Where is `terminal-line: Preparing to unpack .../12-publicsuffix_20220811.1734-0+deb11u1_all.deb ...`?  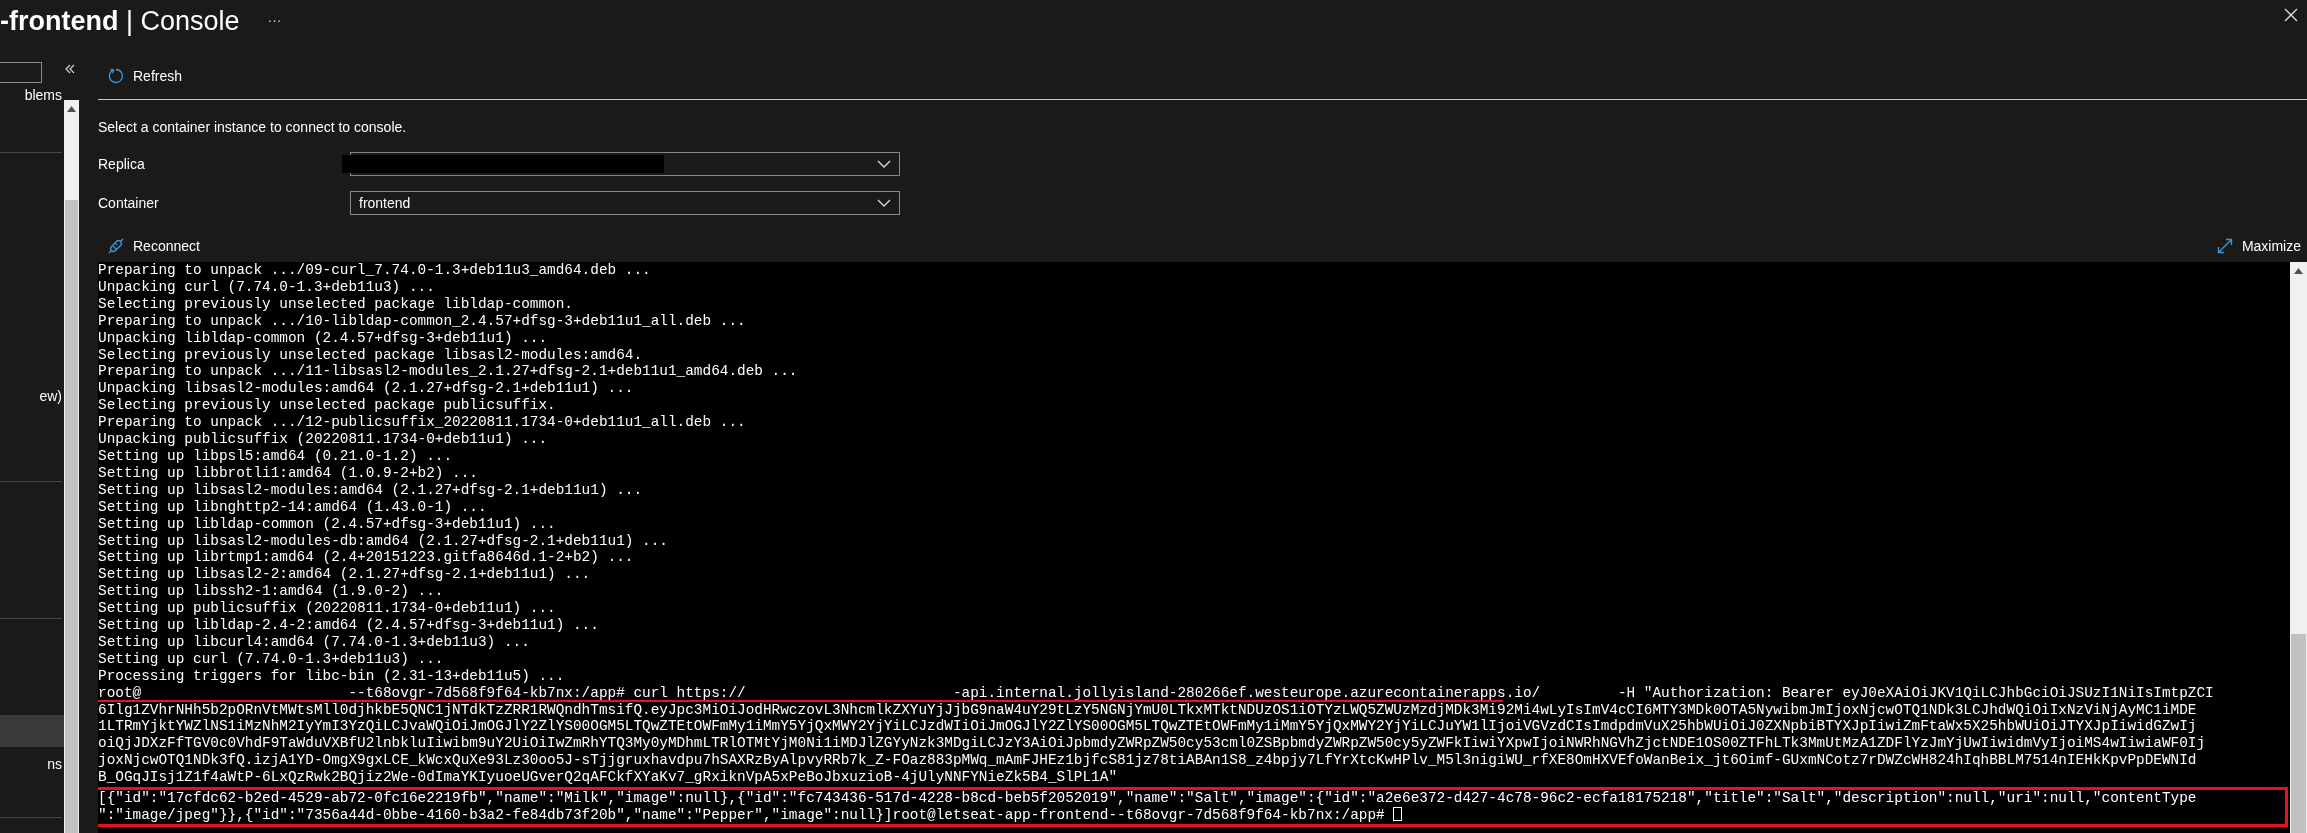
terminal-line: Preparing to unpack .../12-publicsuffix_20220811.1734-0+deb11u1_all.deb ... is located at coordinates (422, 423).